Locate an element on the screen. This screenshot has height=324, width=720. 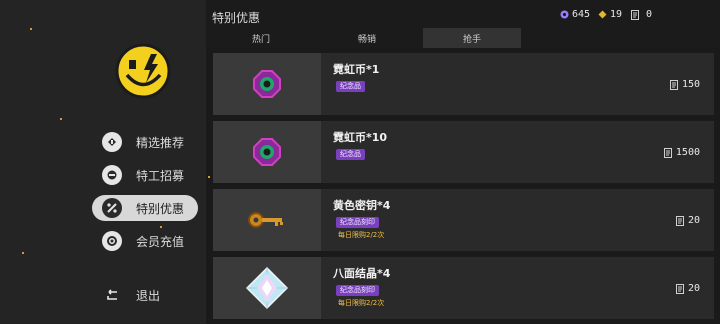
agent-icon is located at coordinates (112, 175).